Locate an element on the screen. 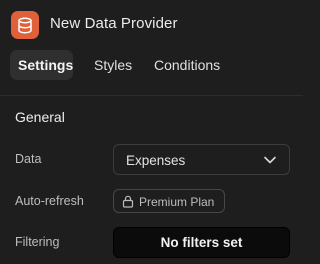 This screenshot has height=264, width=320. data-label: Data is located at coordinates (28, 159).